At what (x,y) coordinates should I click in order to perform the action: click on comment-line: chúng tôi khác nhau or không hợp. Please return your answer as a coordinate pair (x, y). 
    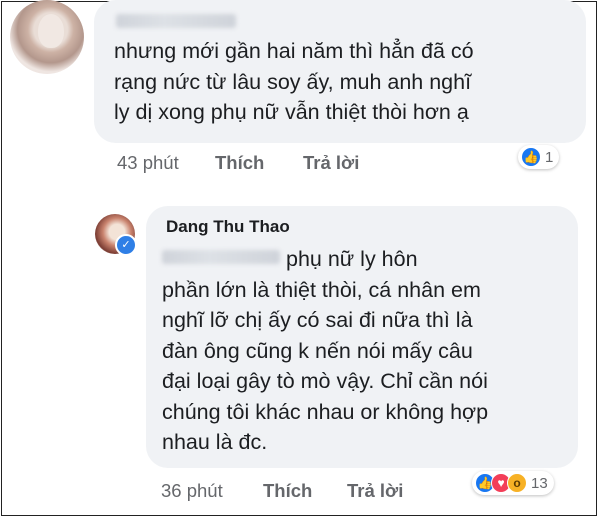
    Looking at the image, I should click on (325, 411).